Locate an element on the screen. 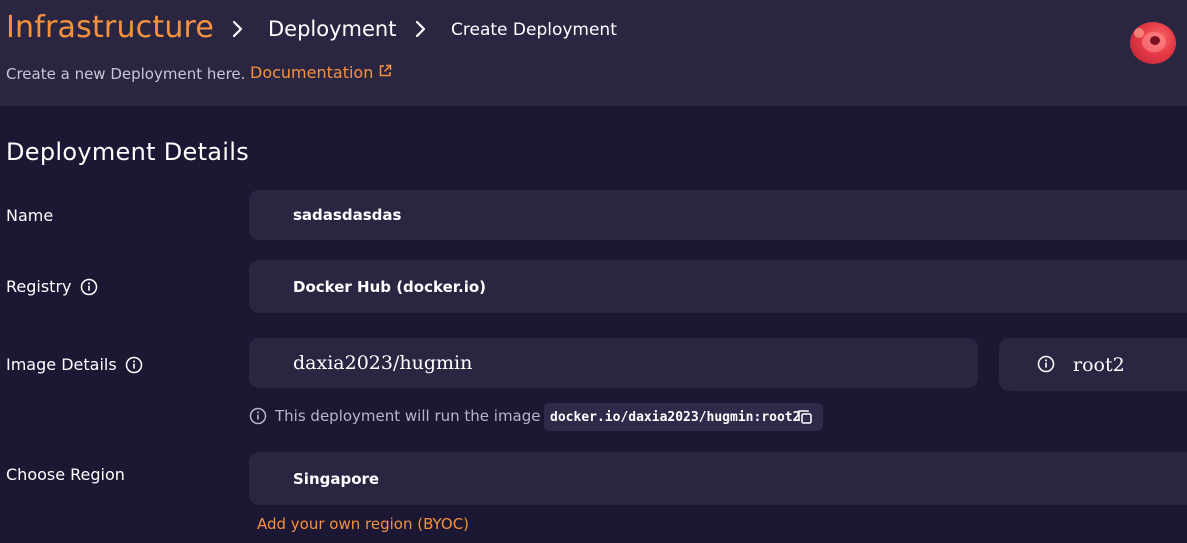 Image resolution: width=1187 pixels, height=543 pixels. byoc-link: Add your own region (BYOC) is located at coordinates (363, 524).